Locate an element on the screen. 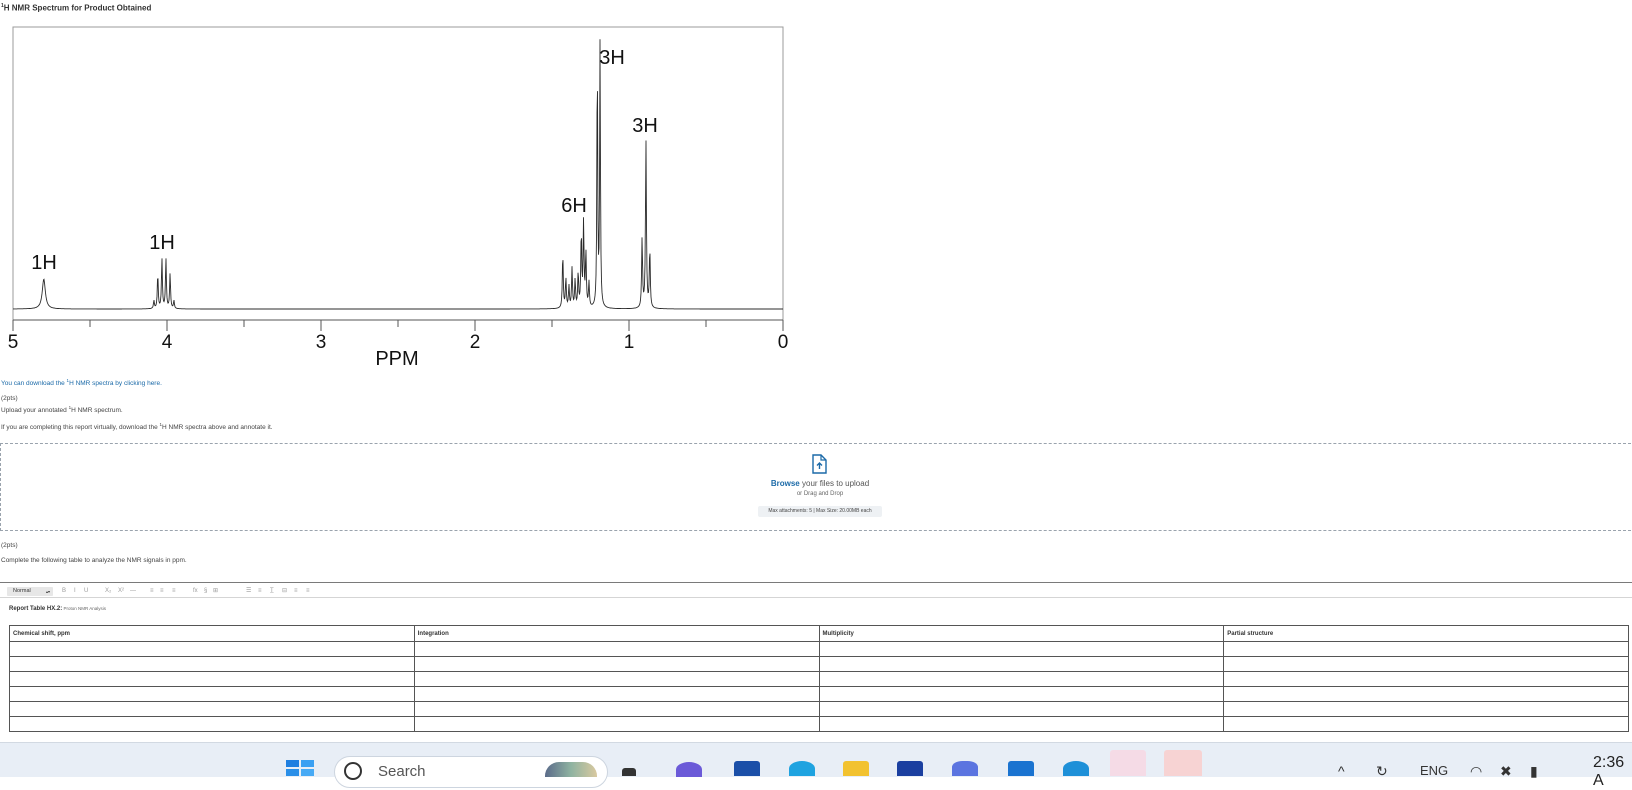  upload-prompt-text-end: H NMR spectrum. is located at coordinates (97, 411).